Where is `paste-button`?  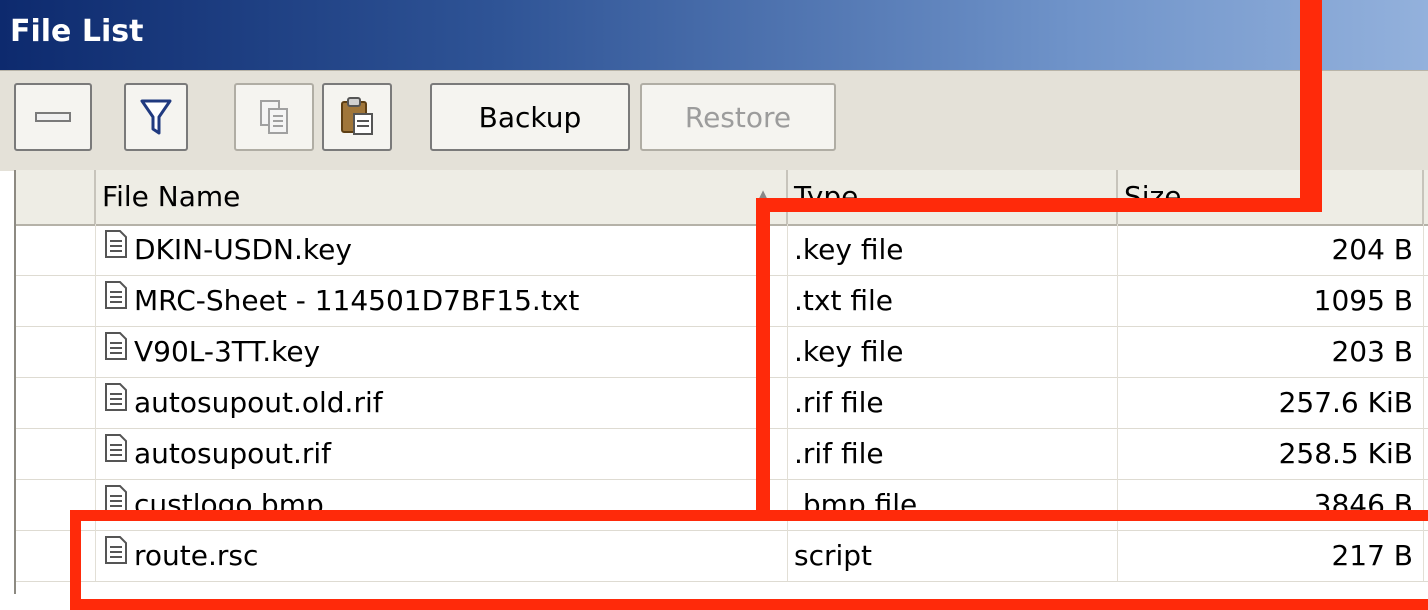 paste-button is located at coordinates (357, 117).